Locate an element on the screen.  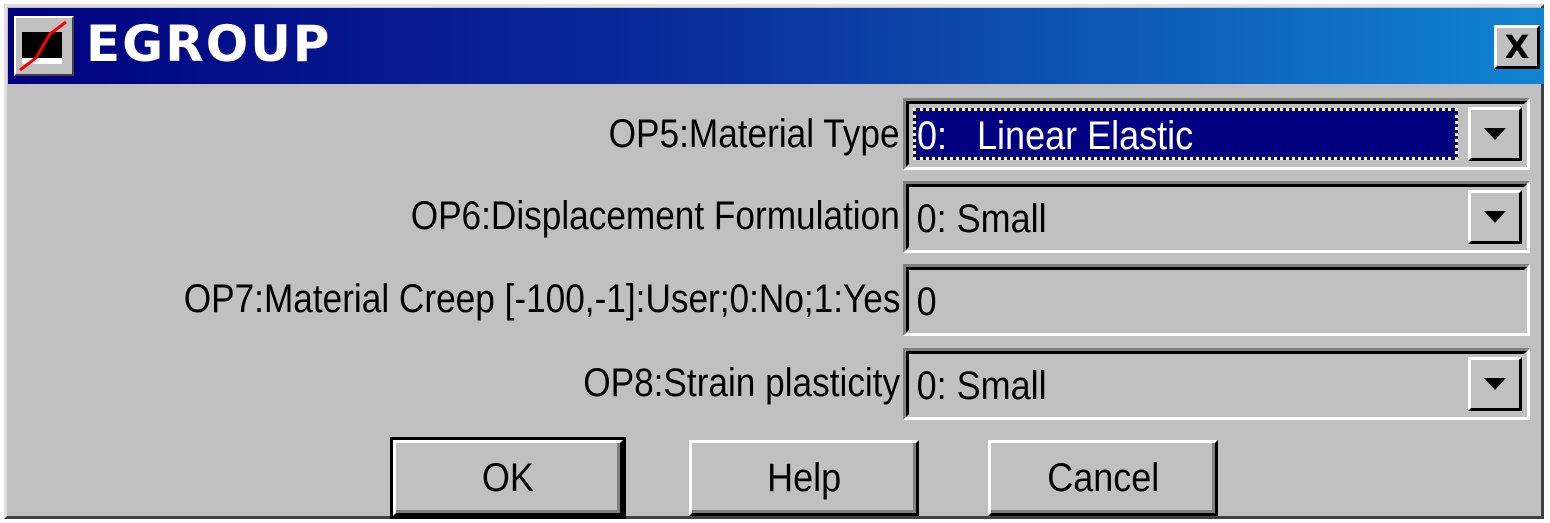
help-button: Help is located at coordinates (804, 478).